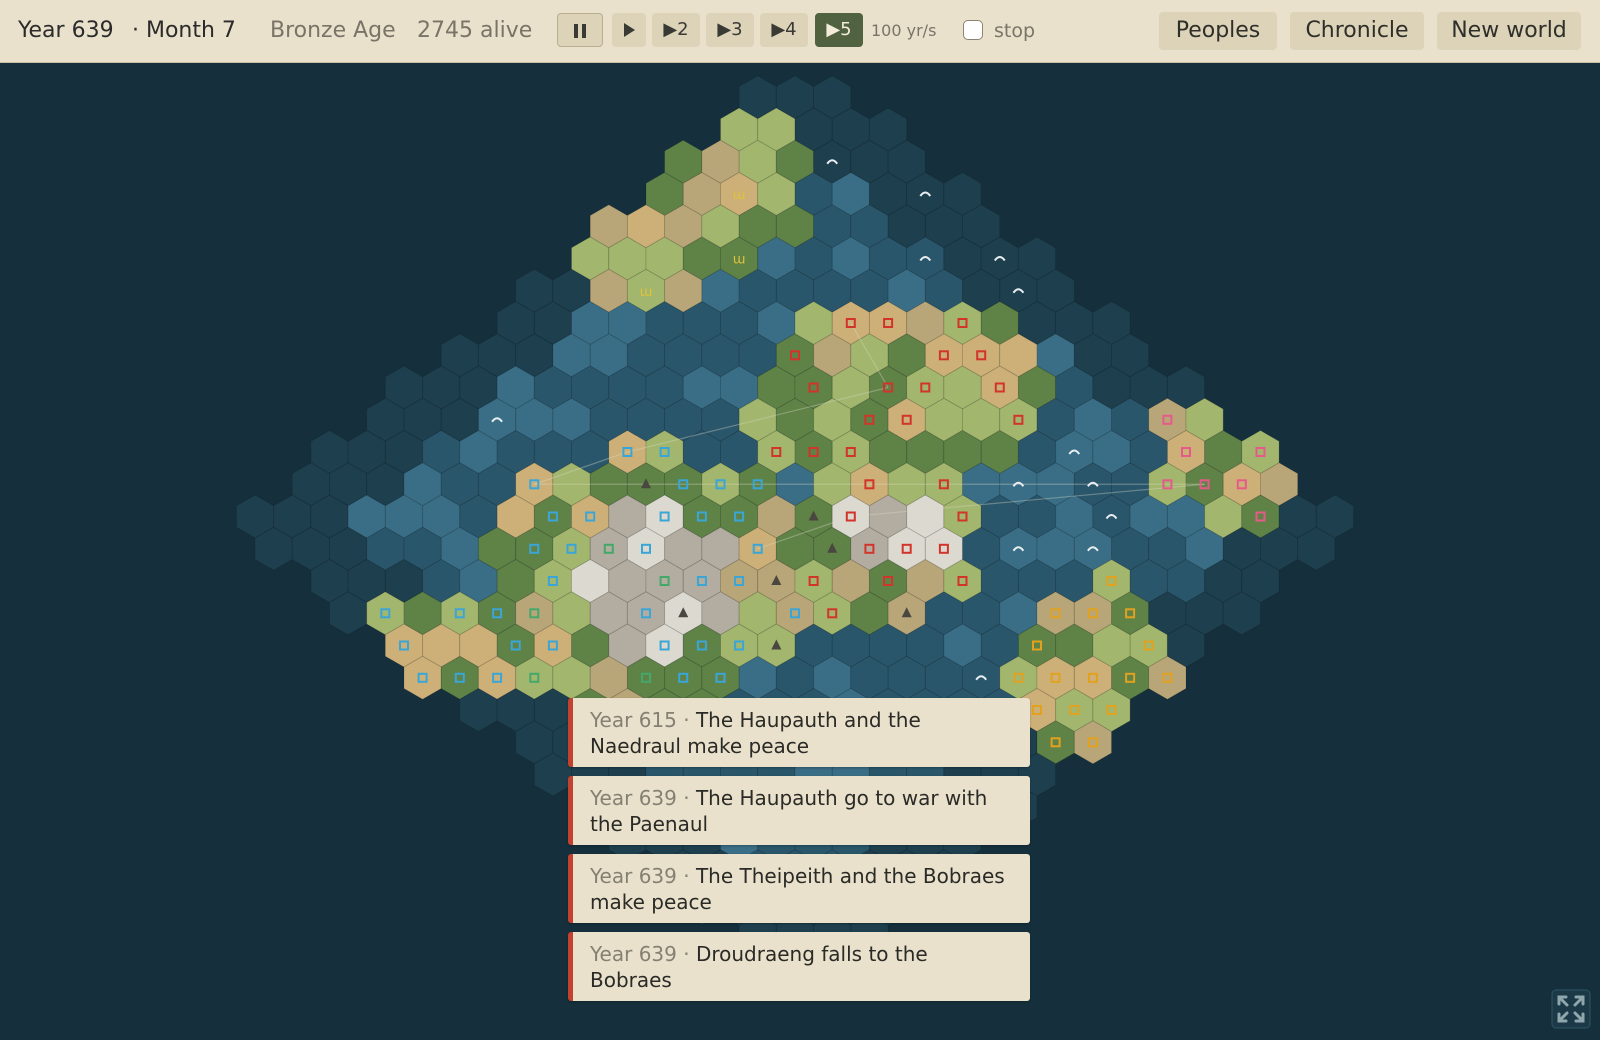  Describe the element at coordinates (66, 30) in the screenshot. I see `year-readout: Year 639` at that location.